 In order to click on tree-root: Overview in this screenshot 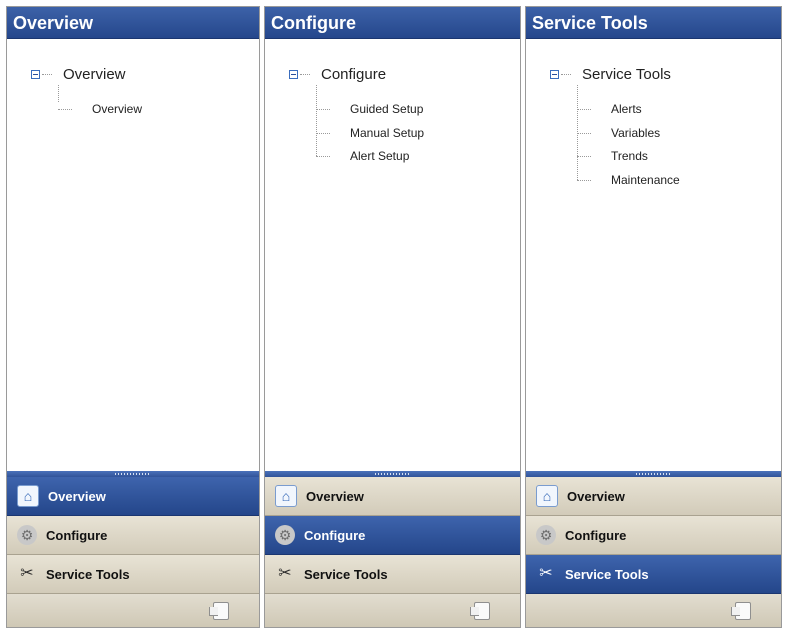, I will do `click(78, 74)`.